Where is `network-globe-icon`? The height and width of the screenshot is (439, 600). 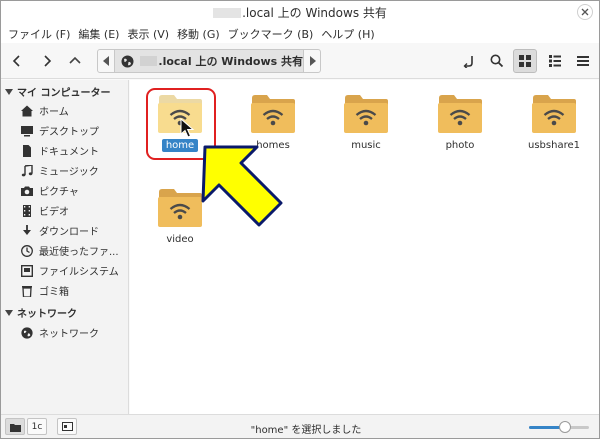
network-globe-icon is located at coordinates (127, 61).